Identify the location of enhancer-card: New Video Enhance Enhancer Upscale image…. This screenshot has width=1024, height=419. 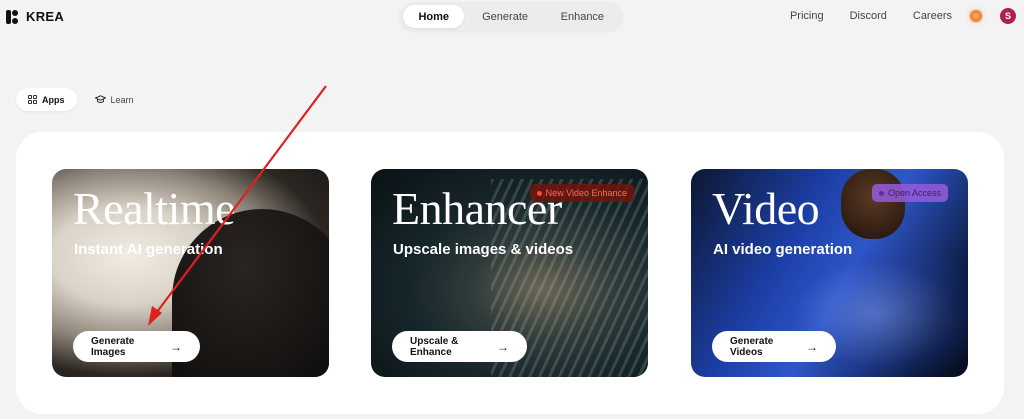
(509, 273).